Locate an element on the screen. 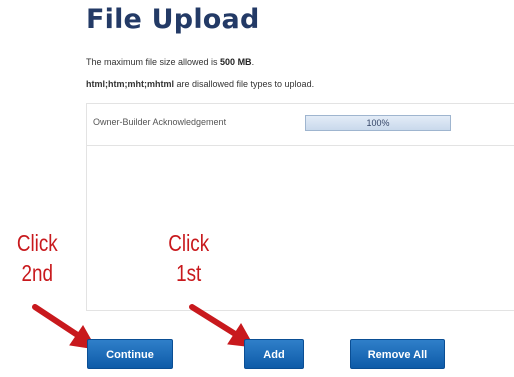 The image size is (514, 377). file-row: Owner-Builder Acknowledgement 100% is located at coordinates (300, 125).